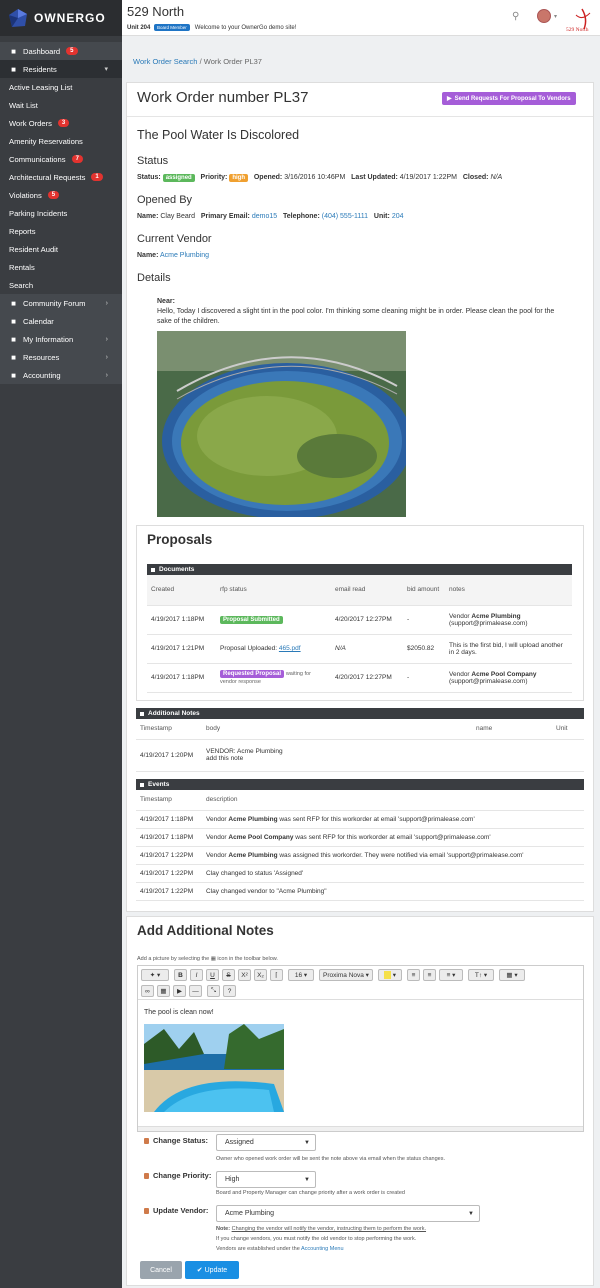 The image size is (600, 1288). What do you see at coordinates (48, 339) in the screenshot?
I see `sidebar-item-label: My Information` at bounding box center [48, 339].